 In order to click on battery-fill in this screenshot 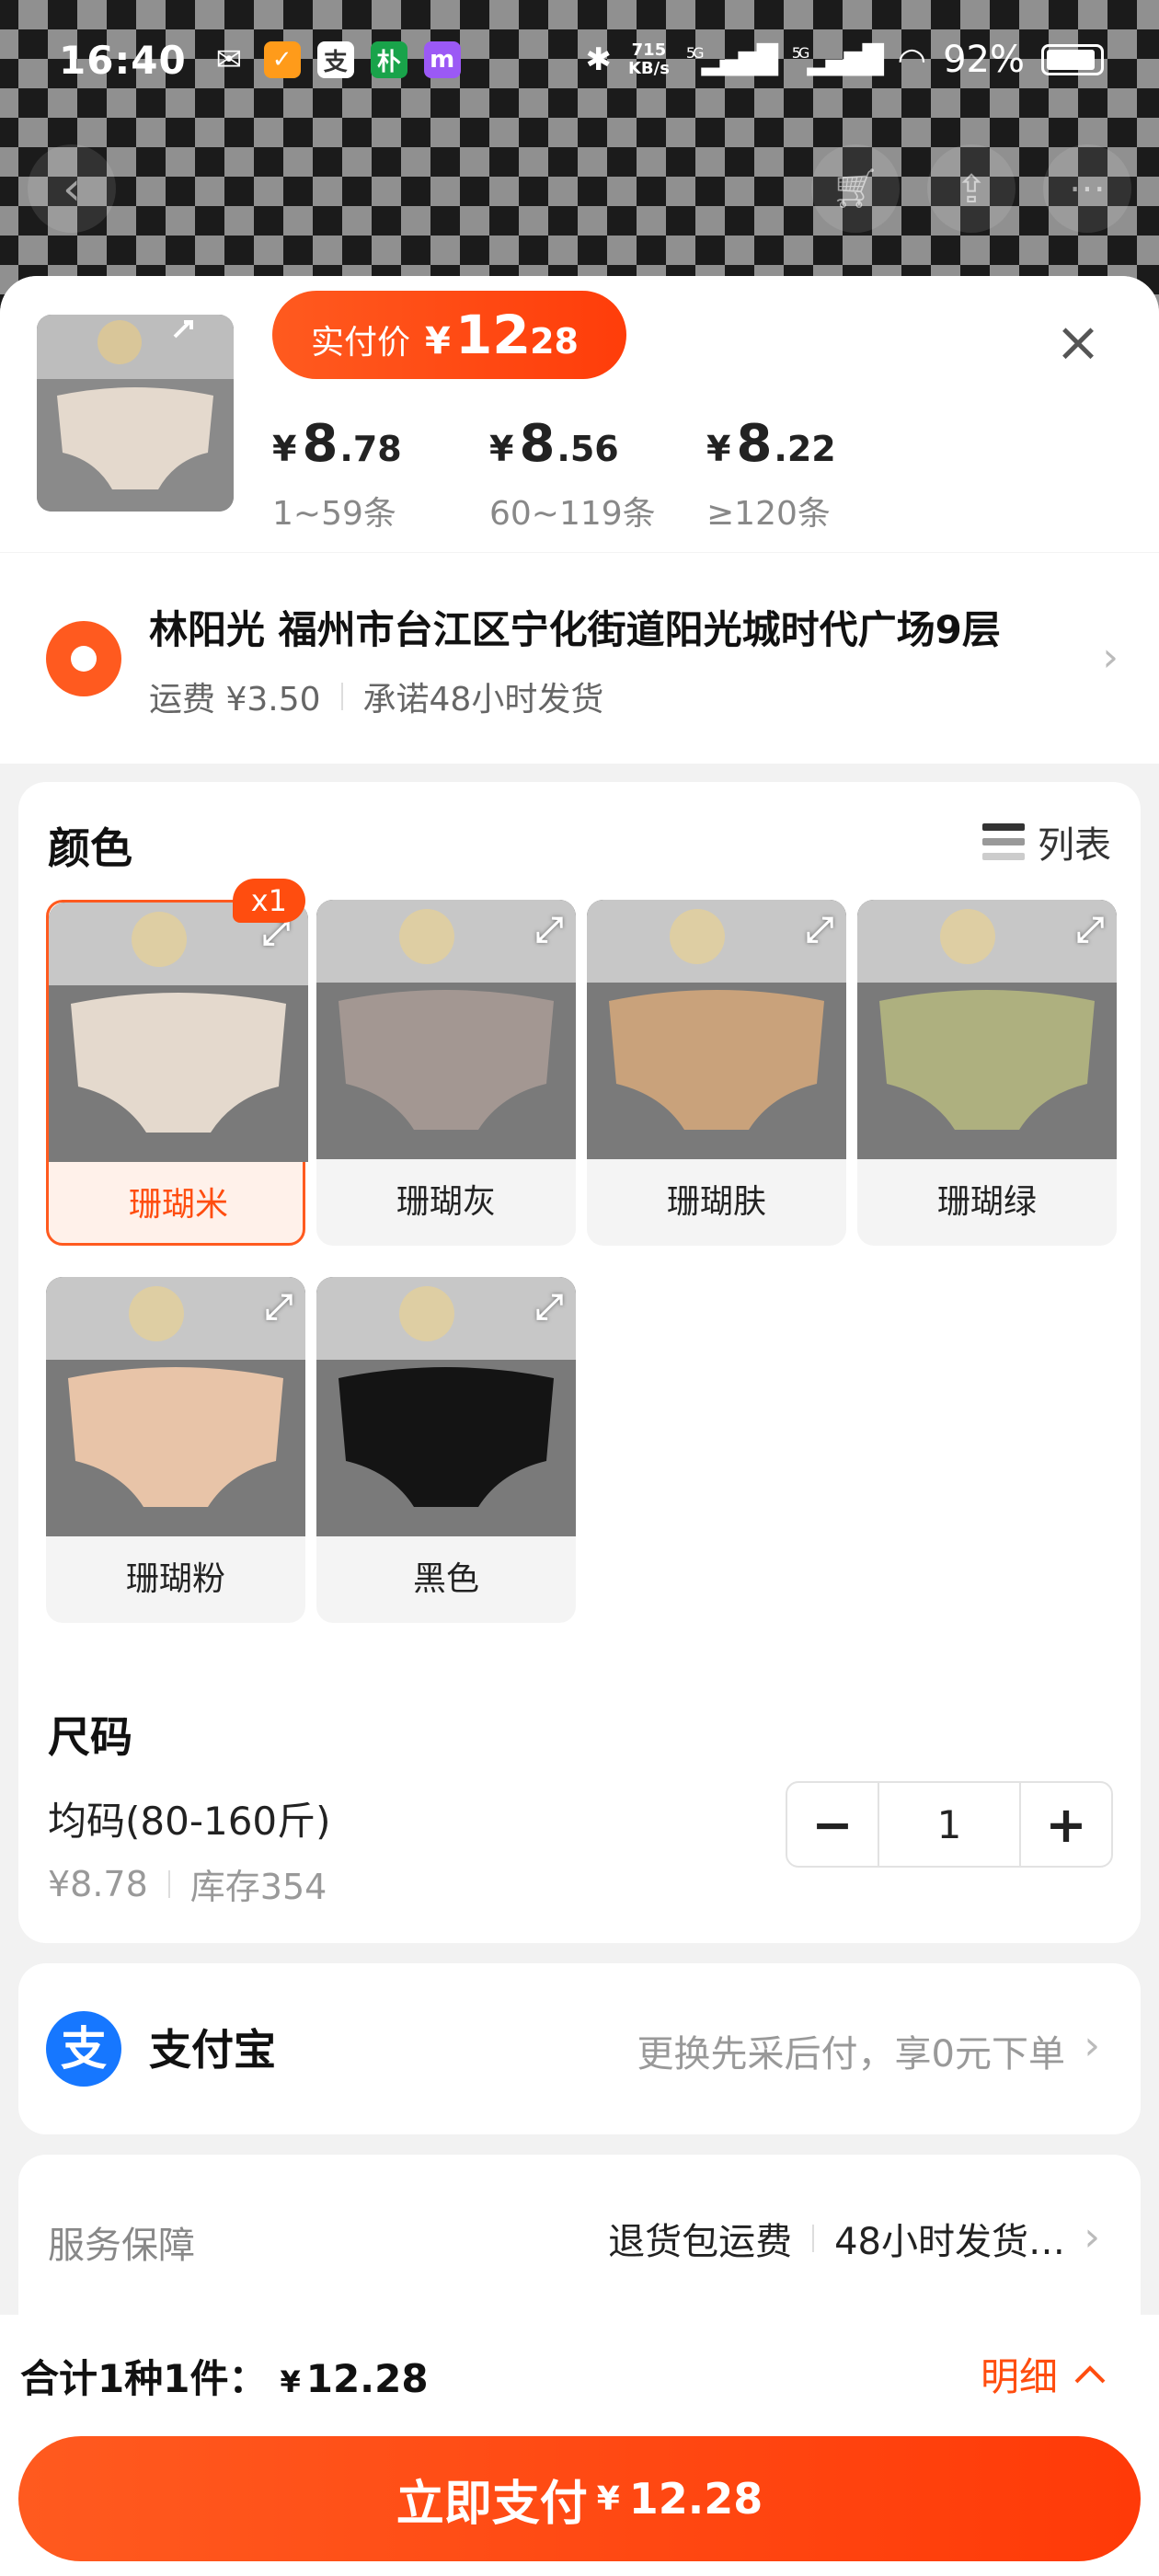, I will do `click(1071, 60)`.